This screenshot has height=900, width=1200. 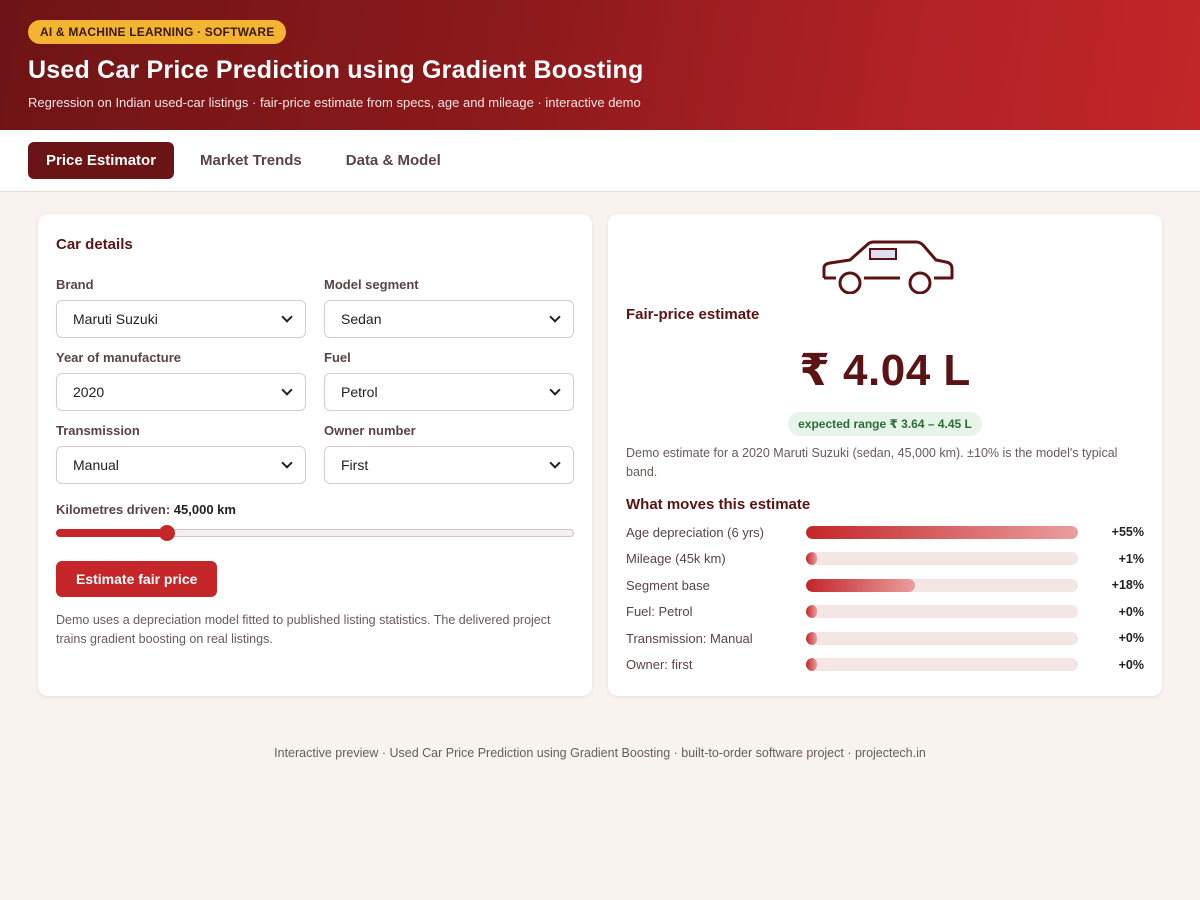 What do you see at coordinates (370, 430) in the screenshot?
I see `owner-label: Owner number` at bounding box center [370, 430].